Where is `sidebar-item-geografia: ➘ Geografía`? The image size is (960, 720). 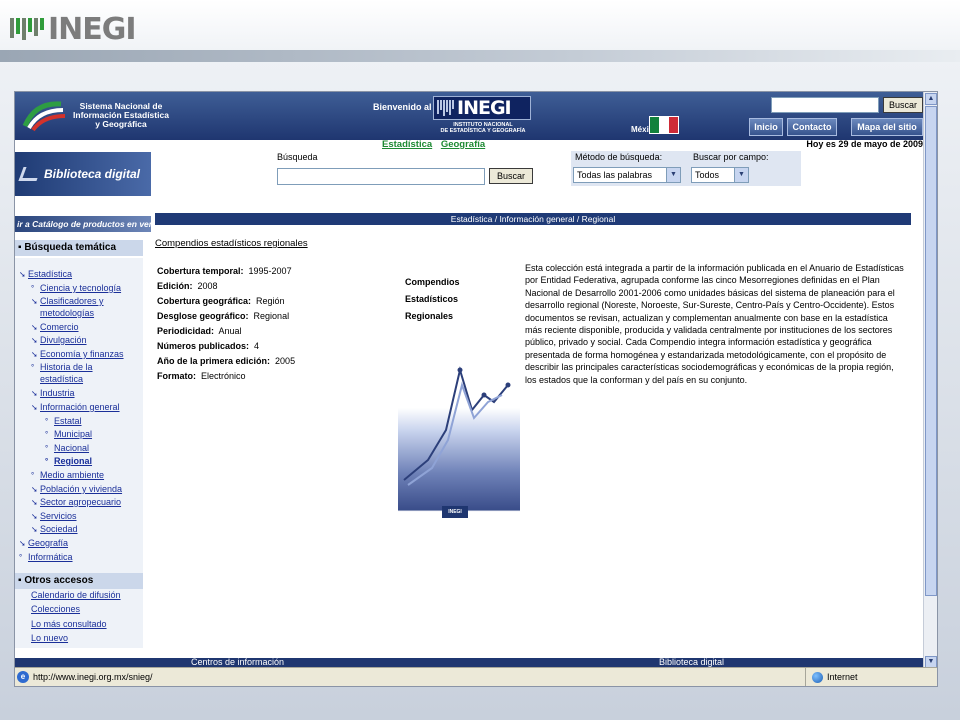
sidebar-item-geografia: ➘ Geografía is located at coordinates (43, 543).